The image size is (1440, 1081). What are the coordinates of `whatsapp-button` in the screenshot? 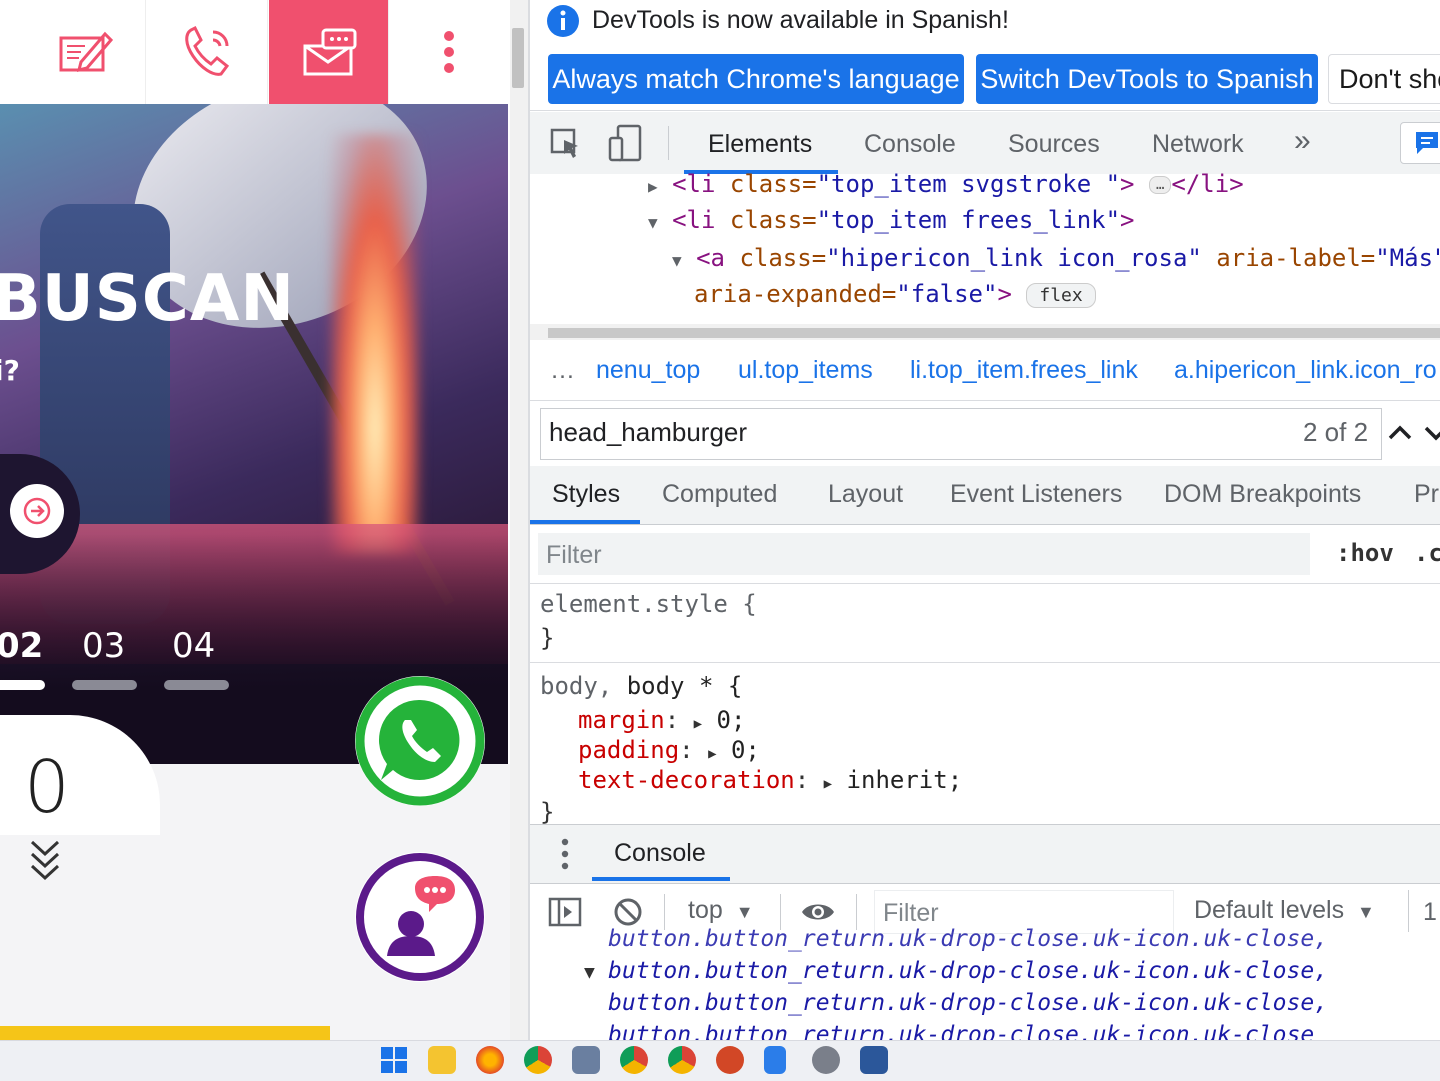 It's located at (420, 741).